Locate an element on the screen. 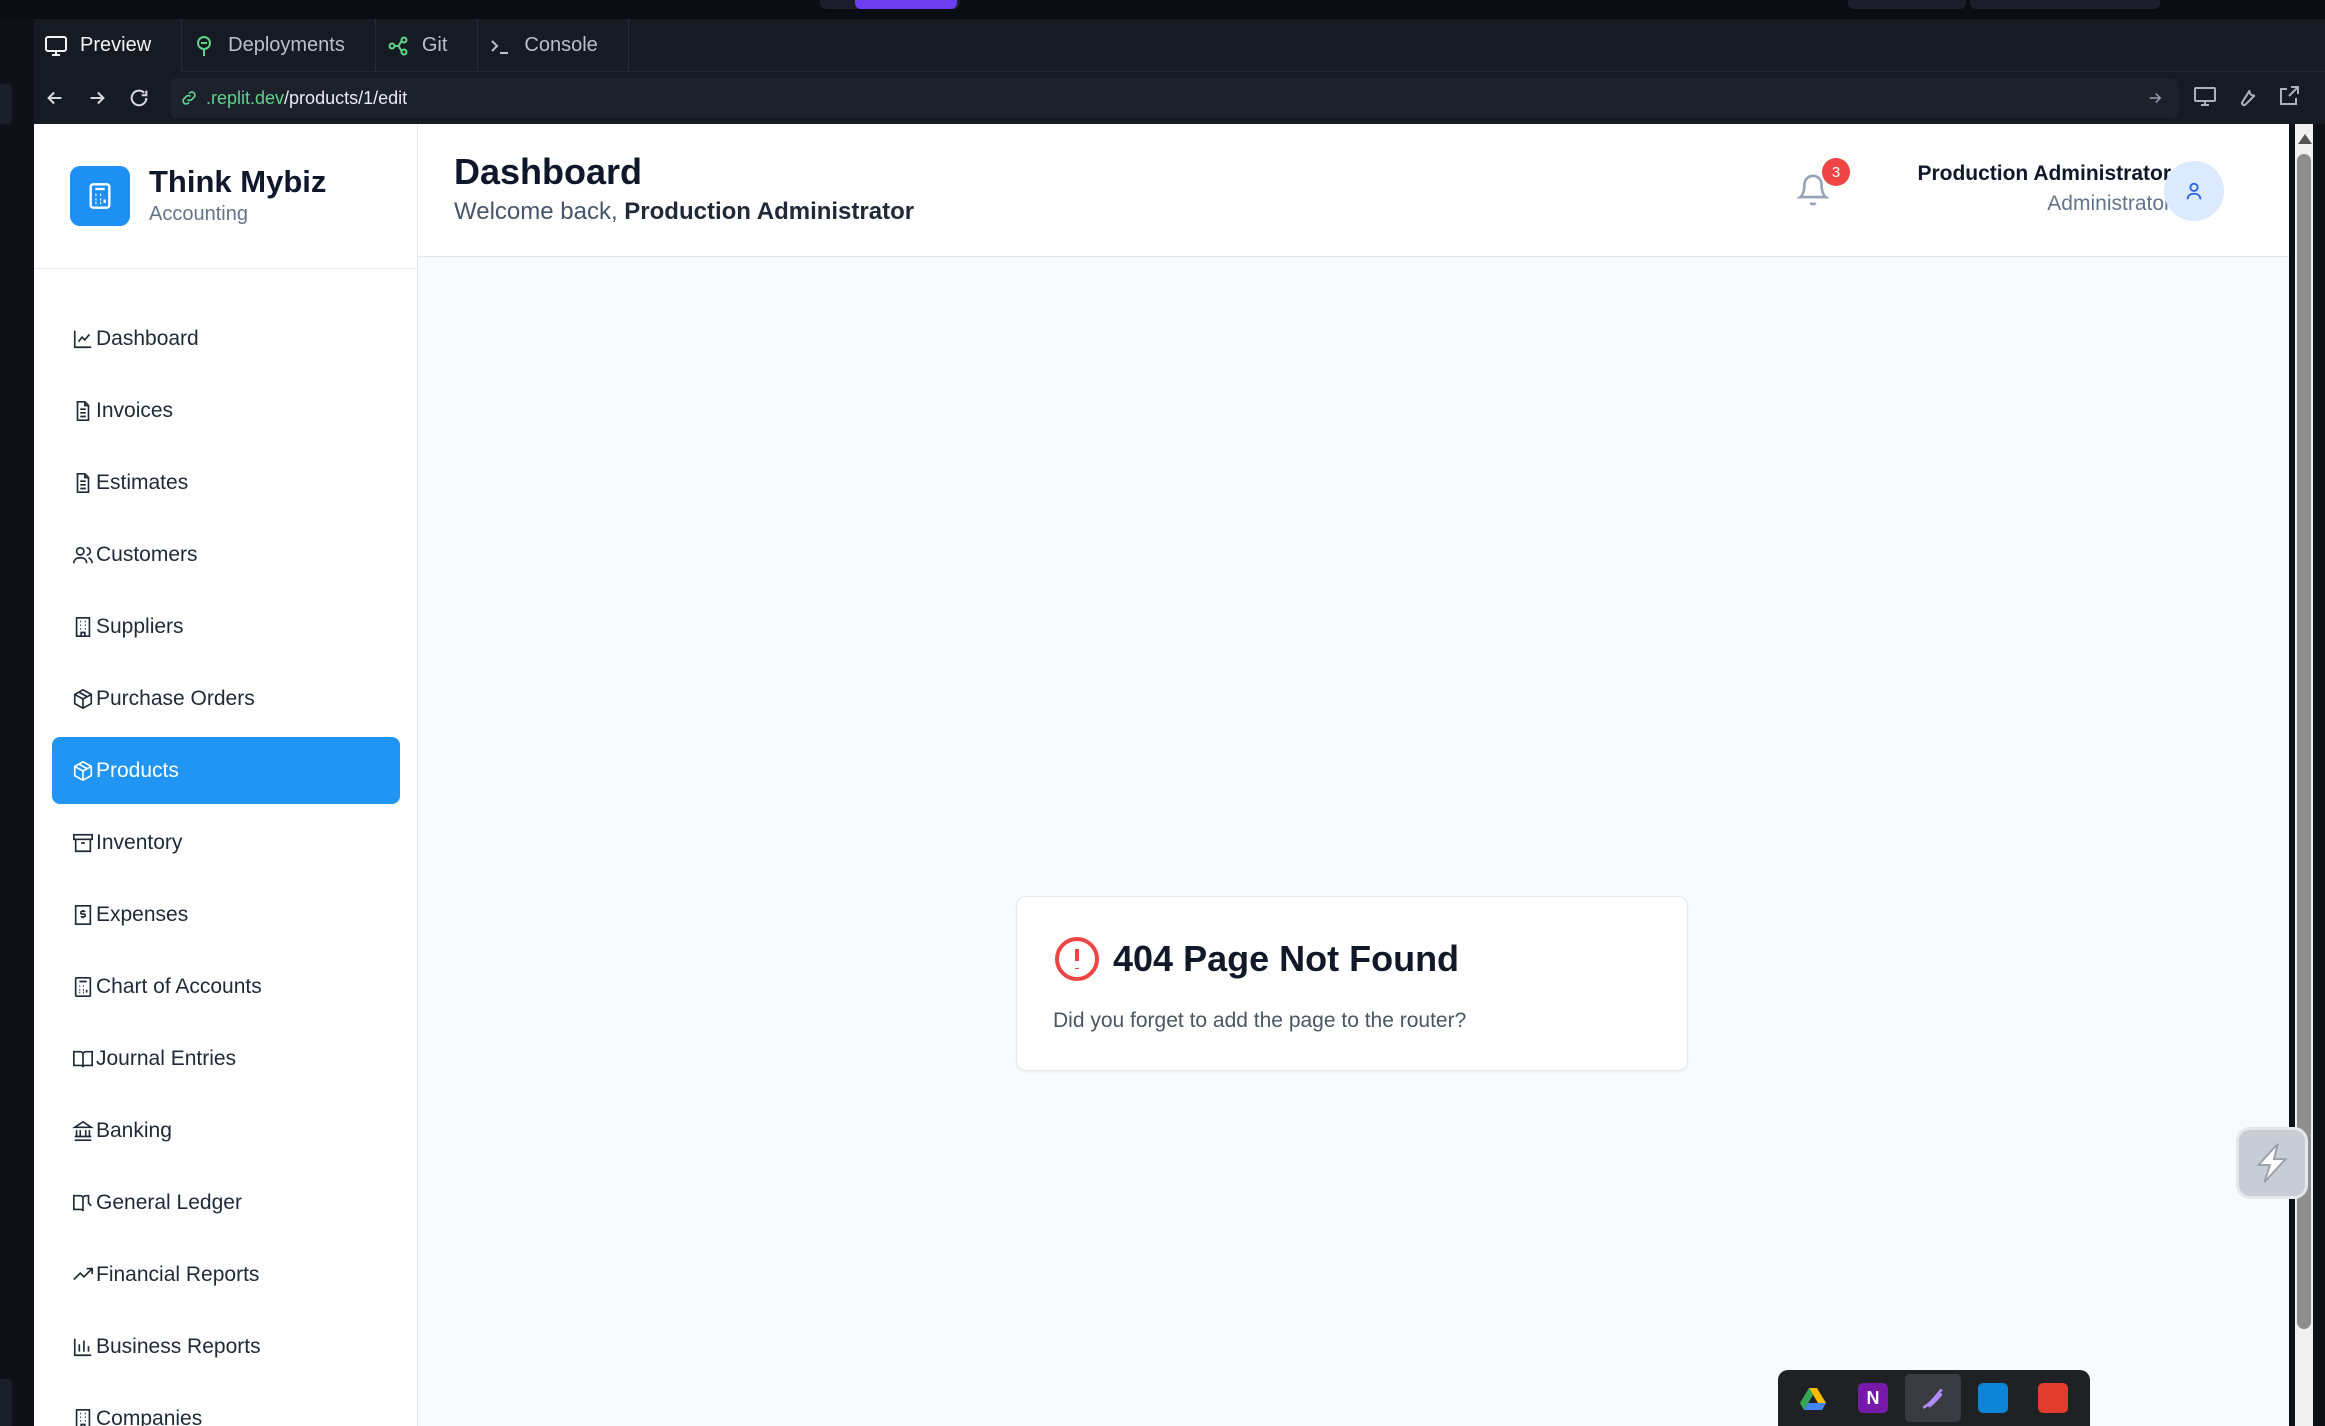 The width and height of the screenshot is (2325, 1426). devices-icon is located at coordinates (2205, 96).